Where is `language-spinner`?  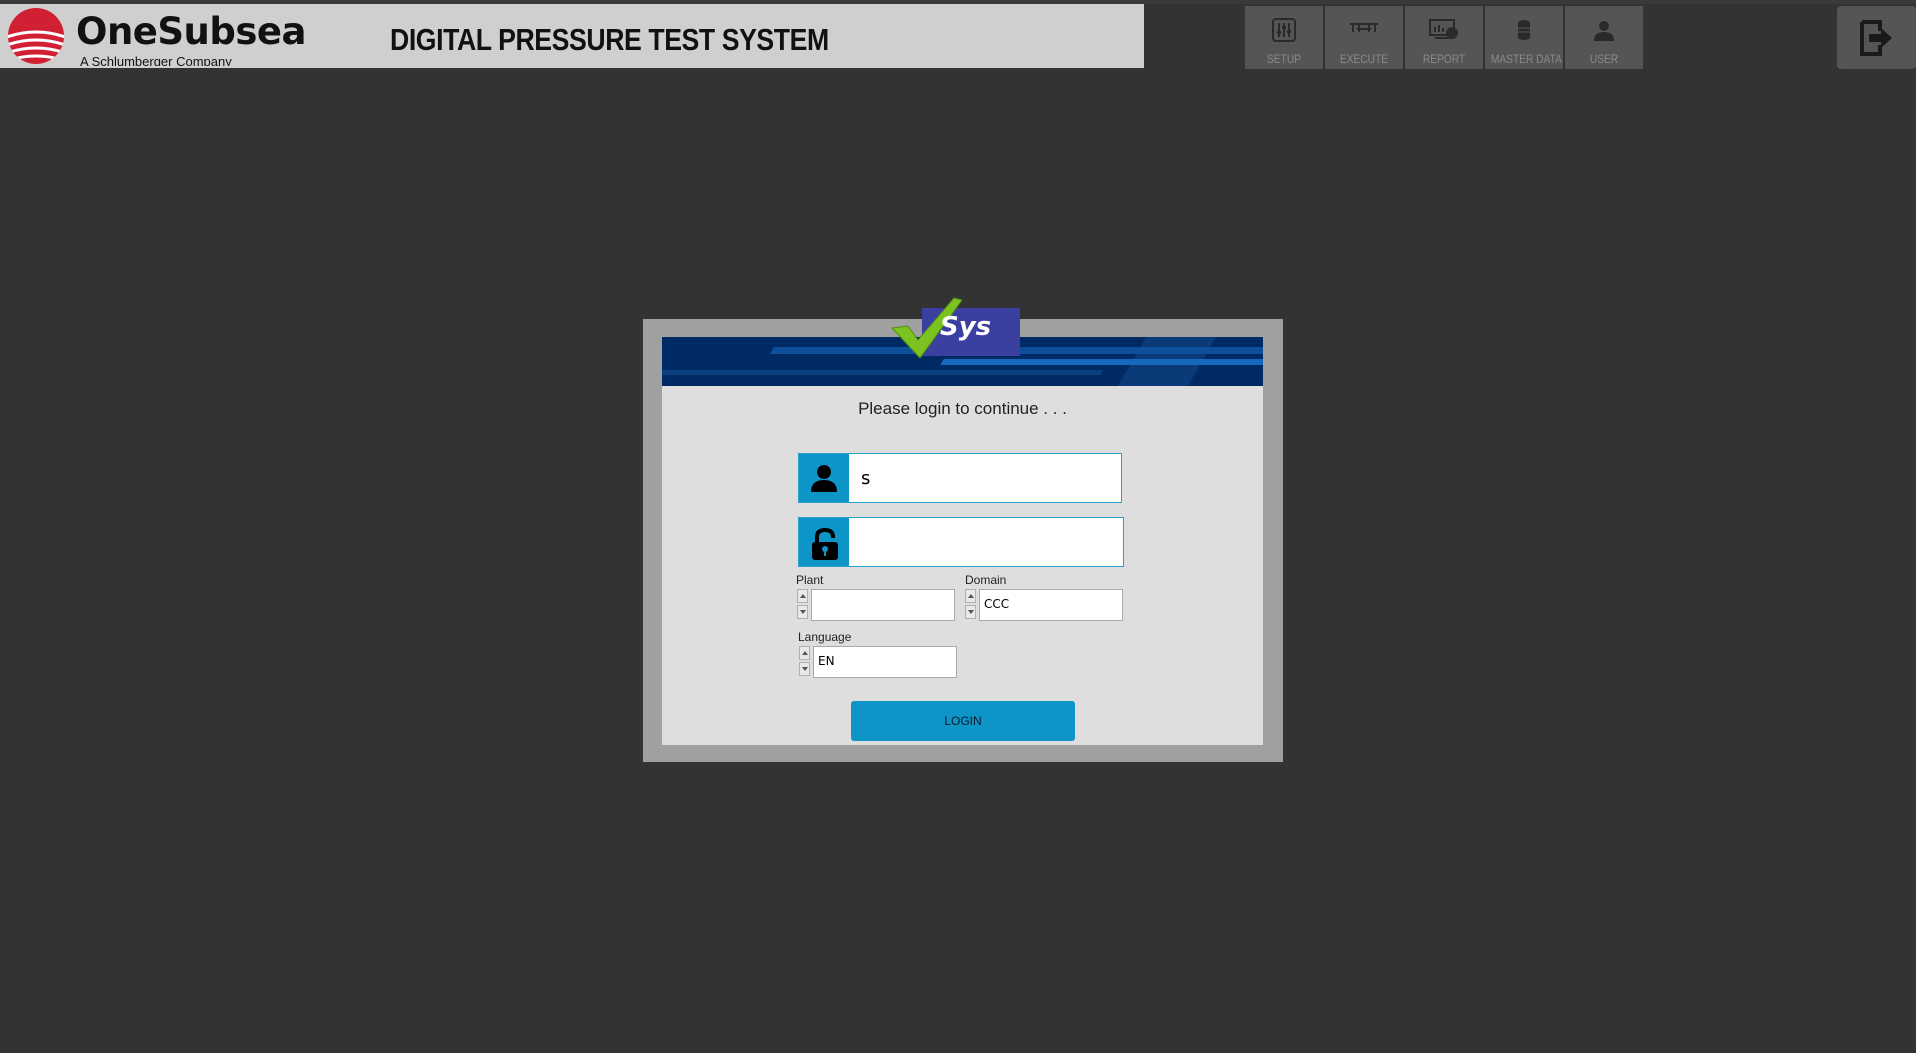 language-spinner is located at coordinates (805, 662).